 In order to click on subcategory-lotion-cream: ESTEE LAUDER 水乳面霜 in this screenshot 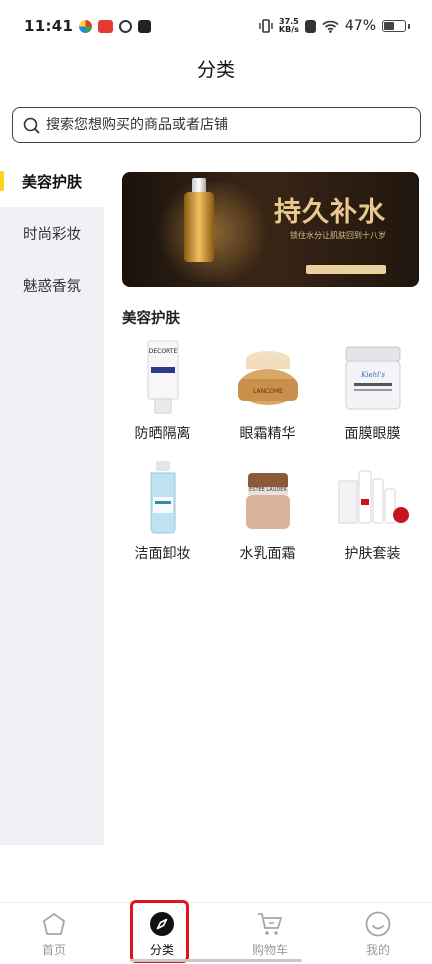, I will do `click(267, 510)`.